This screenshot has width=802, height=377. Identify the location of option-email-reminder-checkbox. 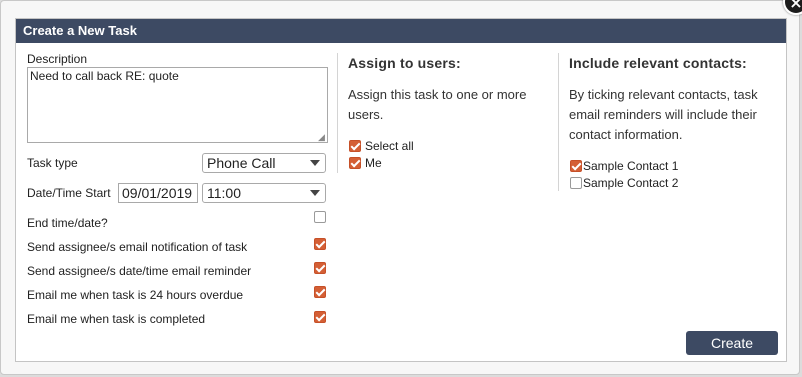
(320, 268).